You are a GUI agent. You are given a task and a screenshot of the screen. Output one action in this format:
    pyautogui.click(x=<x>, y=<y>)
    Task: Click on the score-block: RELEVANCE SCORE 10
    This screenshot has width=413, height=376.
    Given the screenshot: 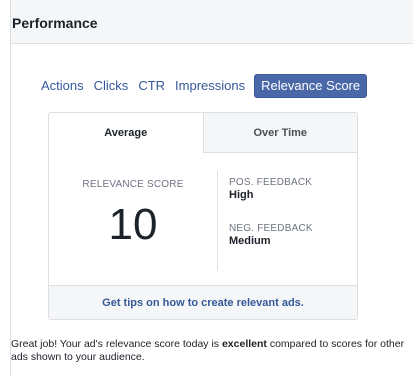 What is the action you would take?
    pyautogui.click(x=133, y=218)
    